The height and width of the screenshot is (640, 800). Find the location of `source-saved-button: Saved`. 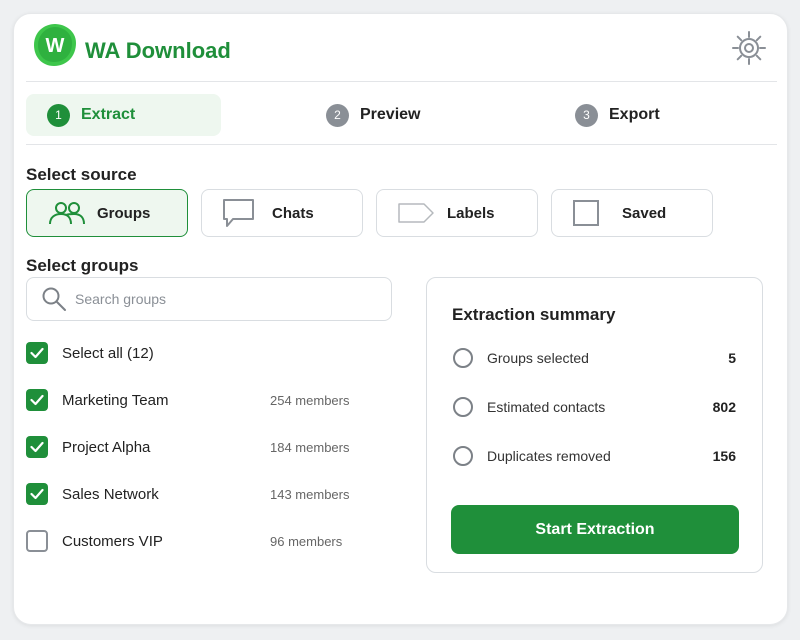

source-saved-button: Saved is located at coordinates (632, 213).